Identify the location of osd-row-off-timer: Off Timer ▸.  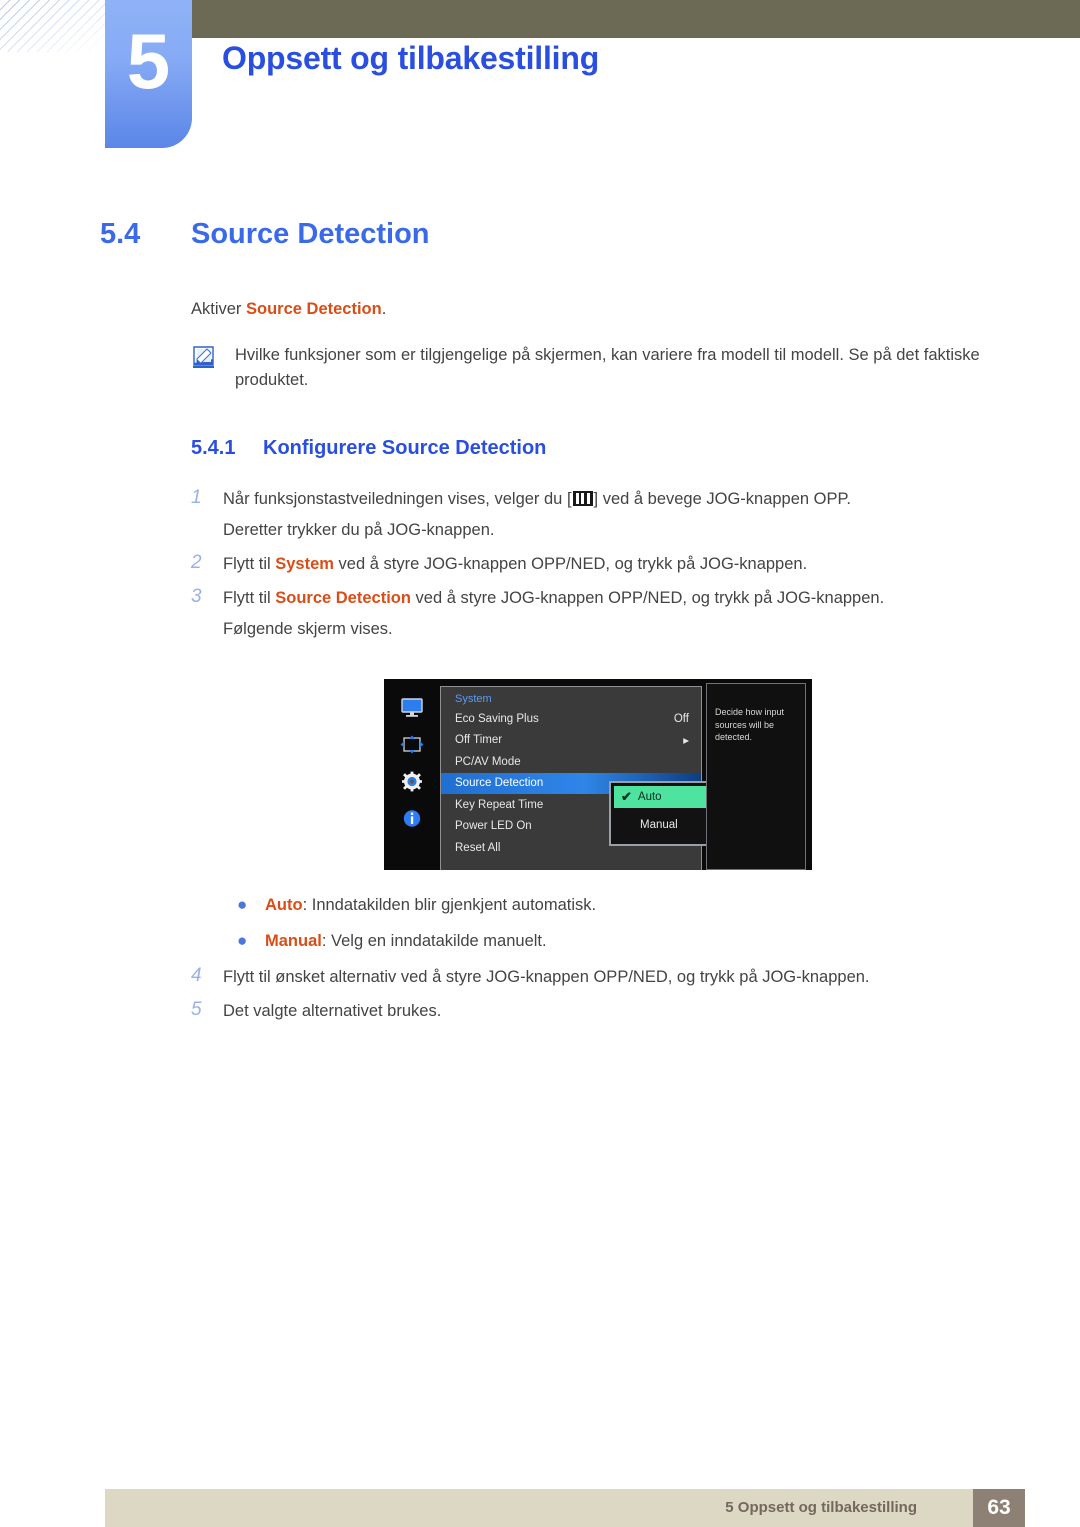
(571, 741).